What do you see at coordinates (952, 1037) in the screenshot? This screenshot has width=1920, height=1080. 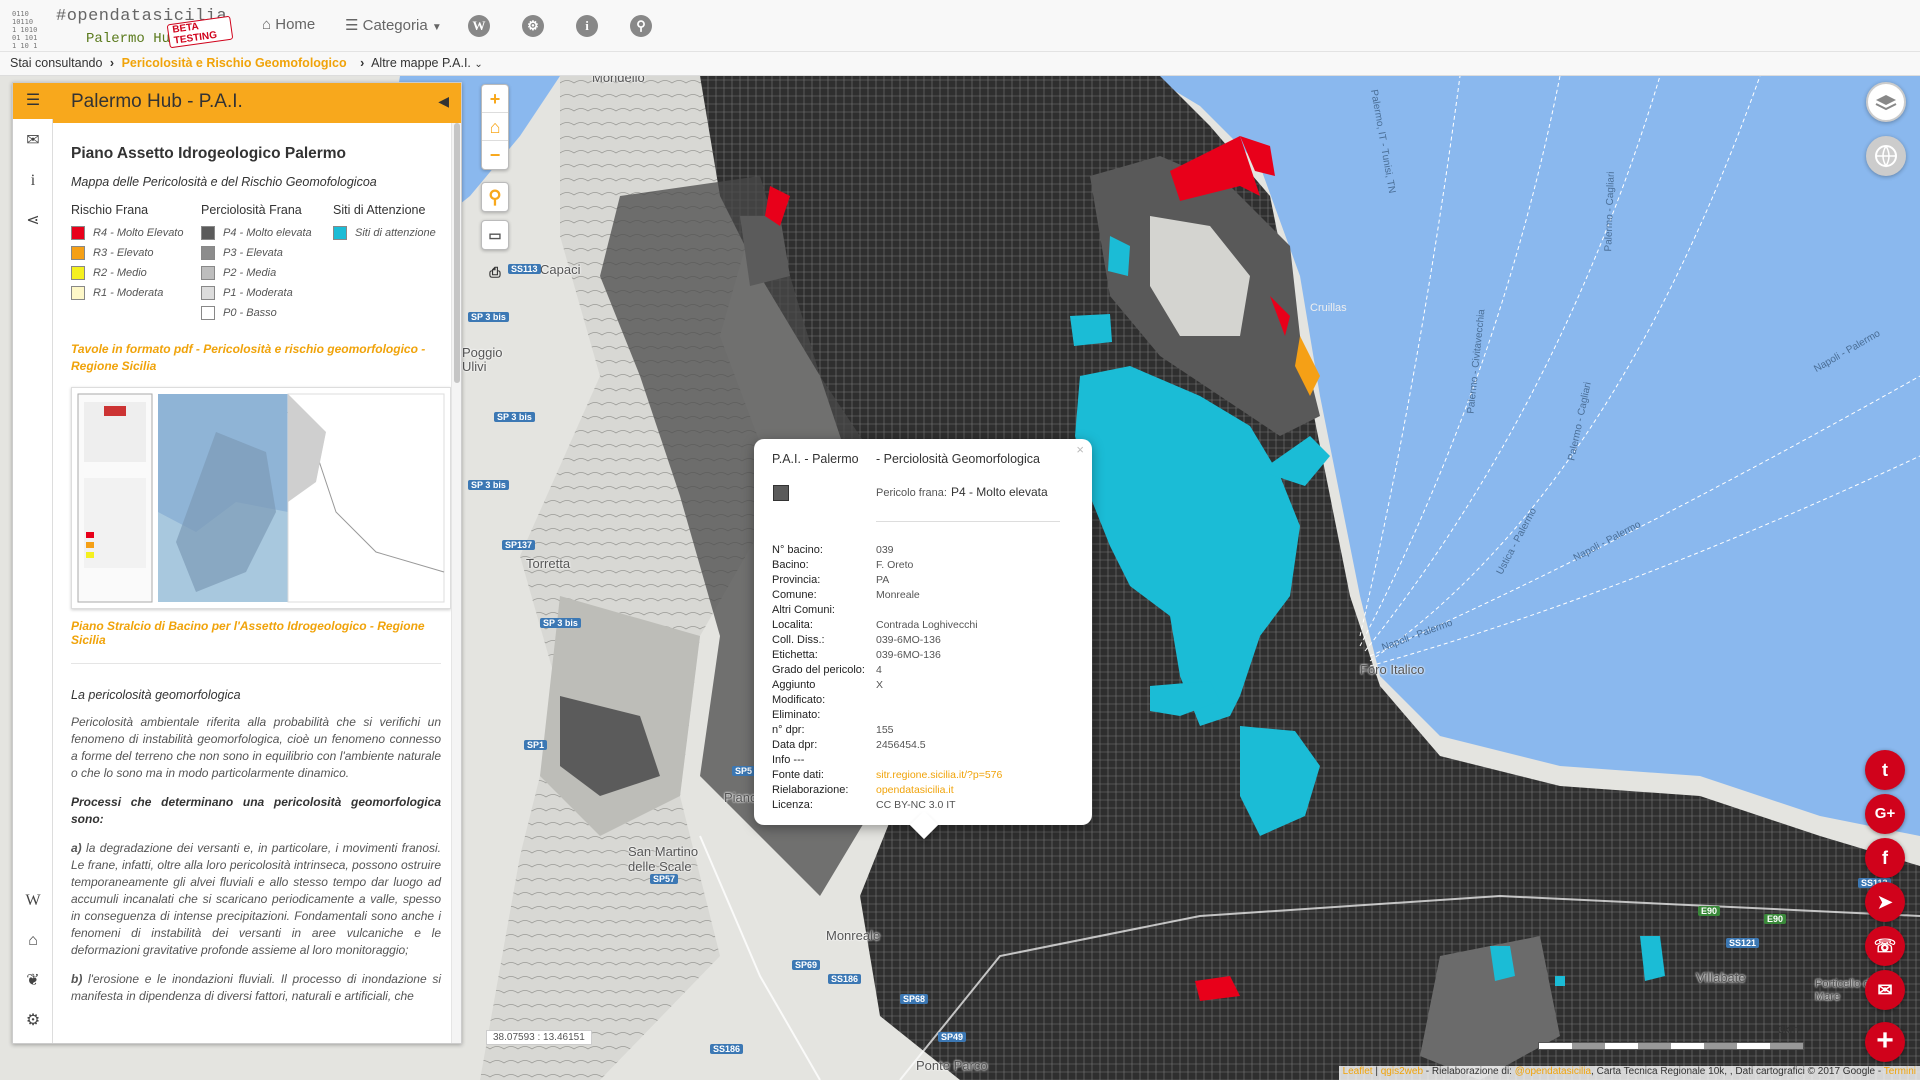 I see `road-shield: SP49` at bounding box center [952, 1037].